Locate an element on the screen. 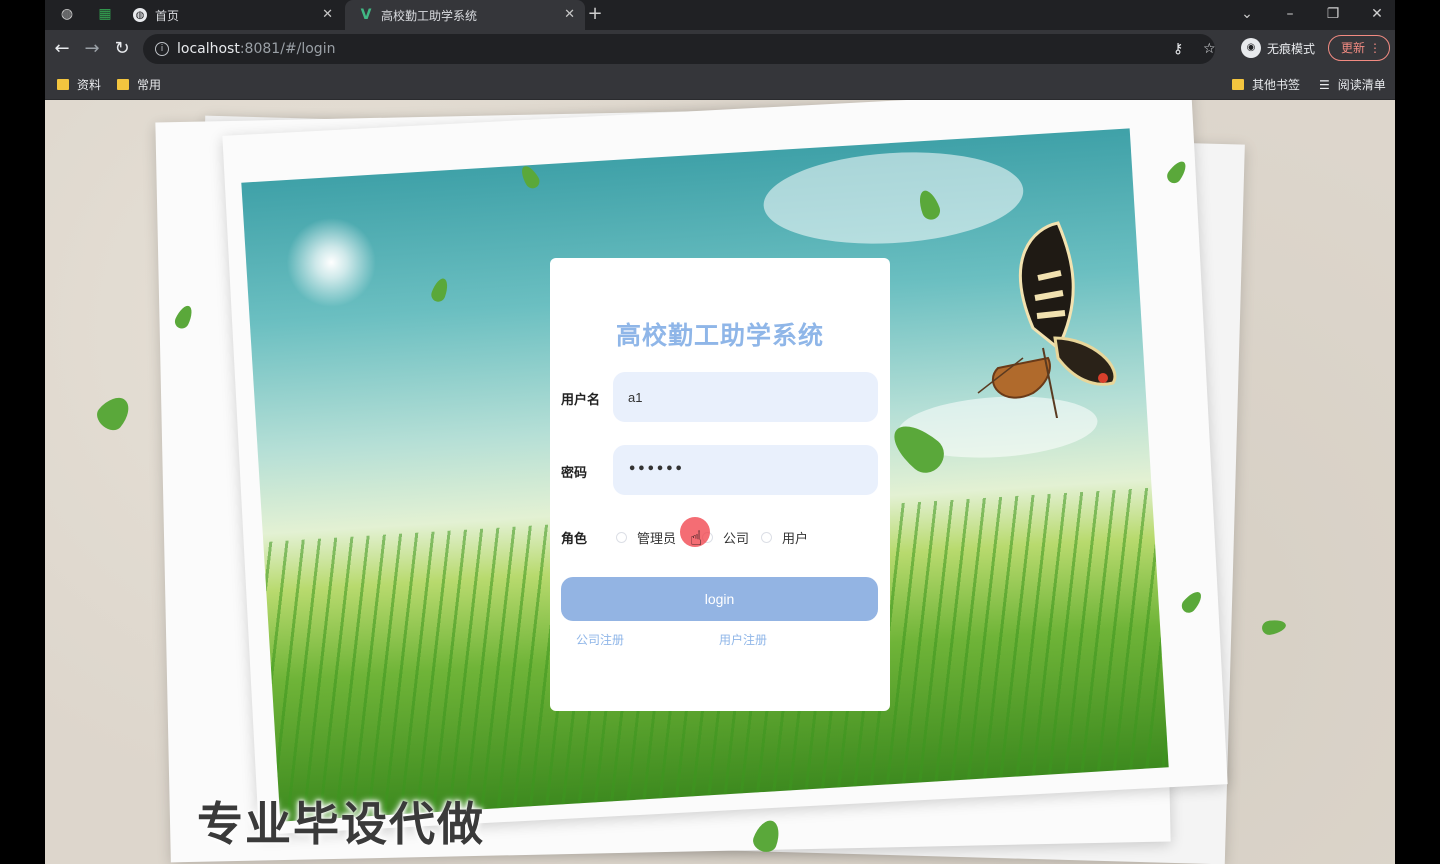  vue-icon: V is located at coordinates (366, 15).